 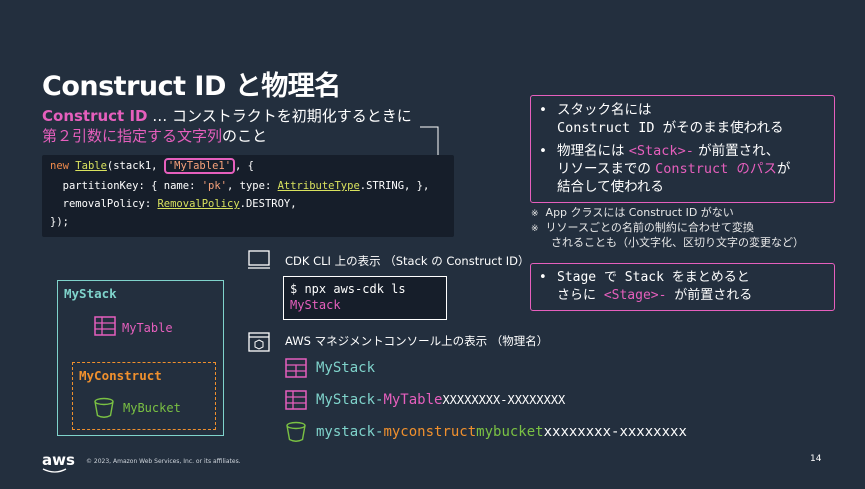 I want to click on code-line-4: });, so click(x=59, y=222).